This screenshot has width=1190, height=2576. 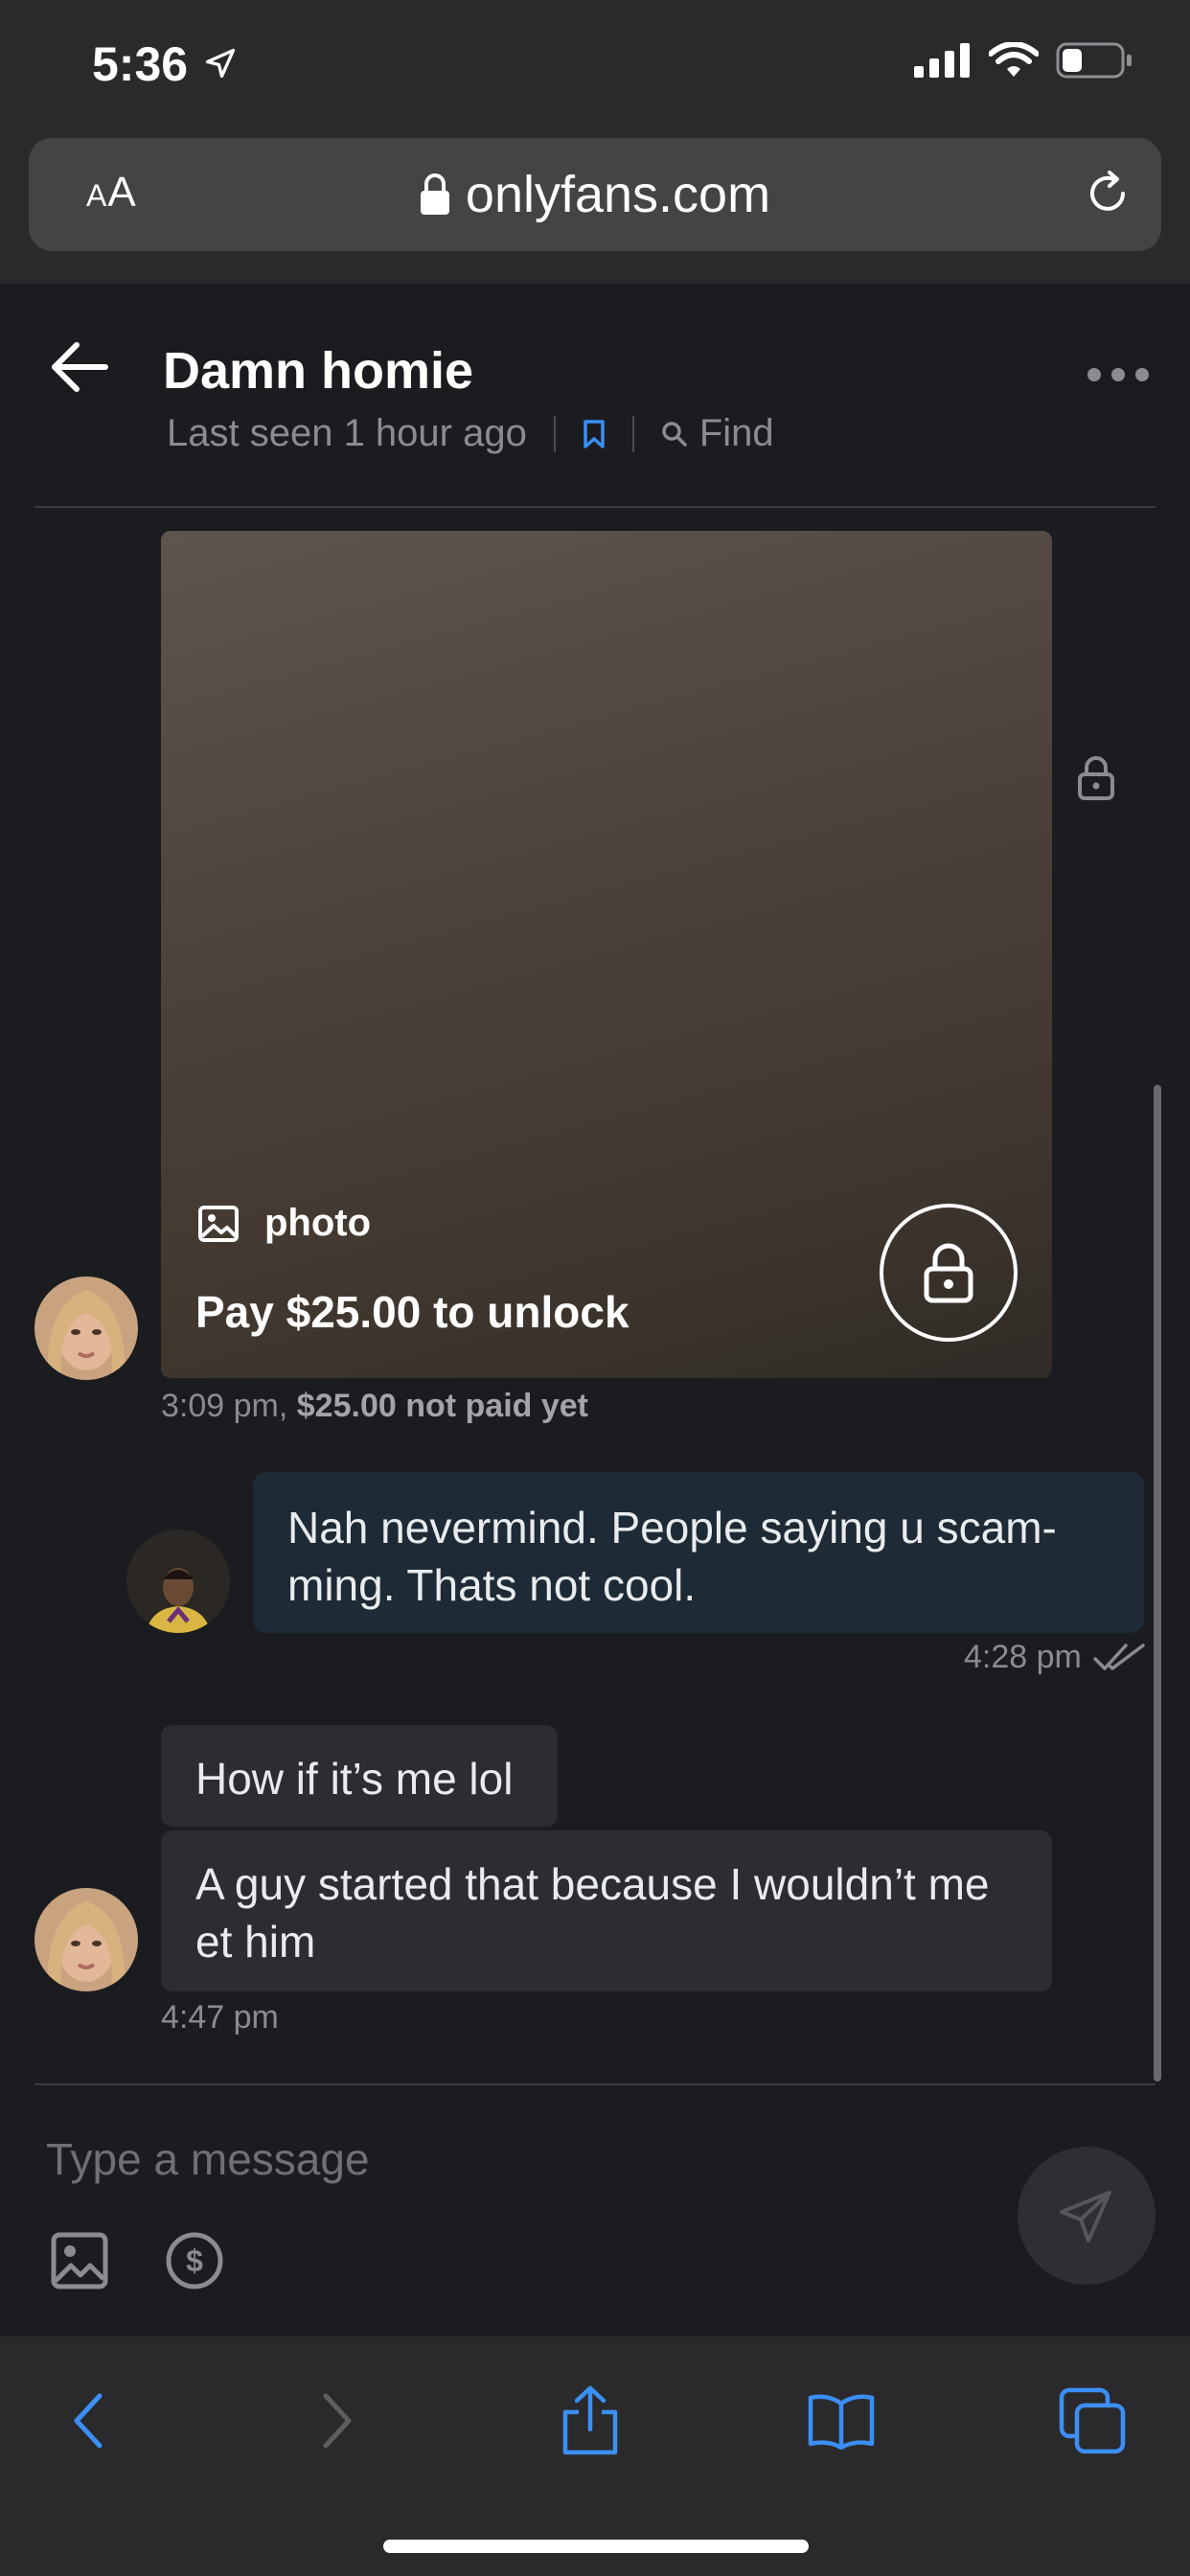 What do you see at coordinates (1158, 1583) in the screenshot?
I see `chat-scrollbar` at bounding box center [1158, 1583].